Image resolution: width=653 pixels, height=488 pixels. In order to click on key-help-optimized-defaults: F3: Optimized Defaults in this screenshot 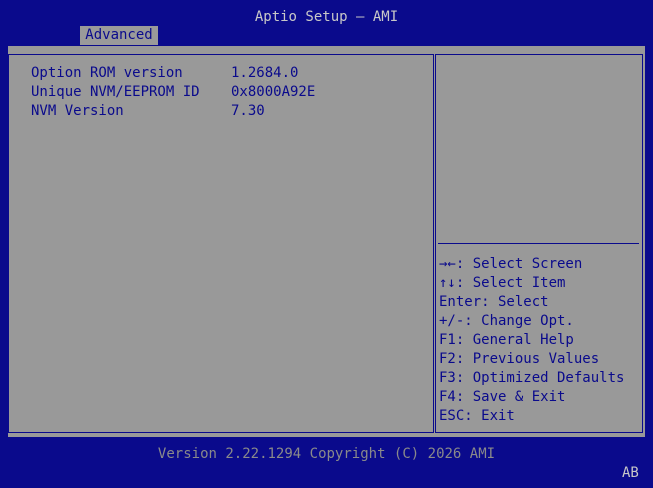, I will do `click(532, 378)`.